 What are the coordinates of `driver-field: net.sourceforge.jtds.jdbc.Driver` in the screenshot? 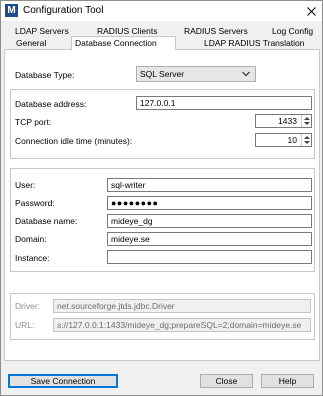 It's located at (182, 306).